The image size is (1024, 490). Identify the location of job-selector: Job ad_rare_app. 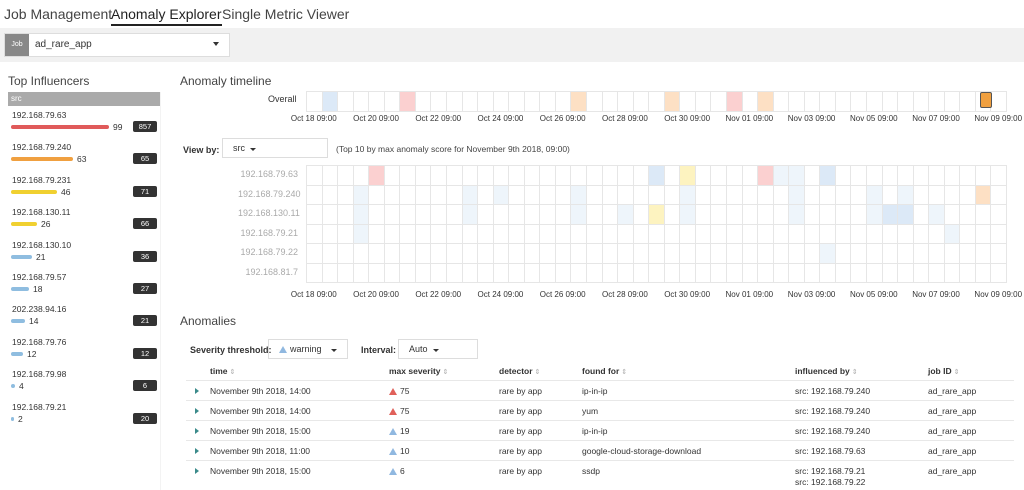
(117, 45).